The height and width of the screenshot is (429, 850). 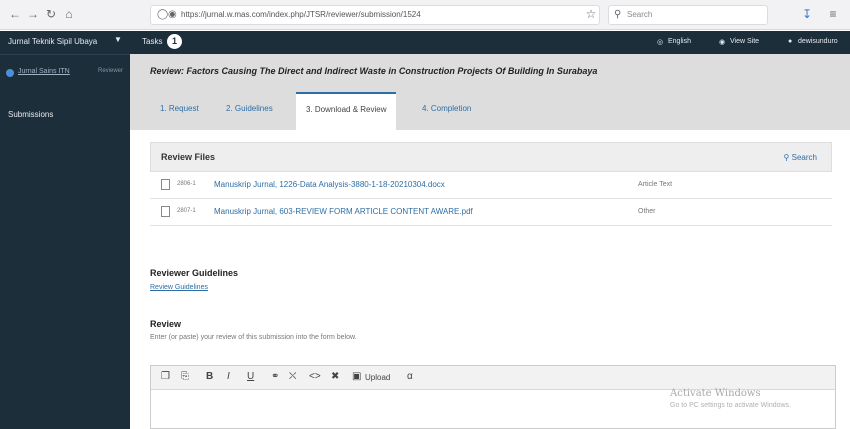 I want to click on copy-icon: ❐, so click(x=165, y=376).